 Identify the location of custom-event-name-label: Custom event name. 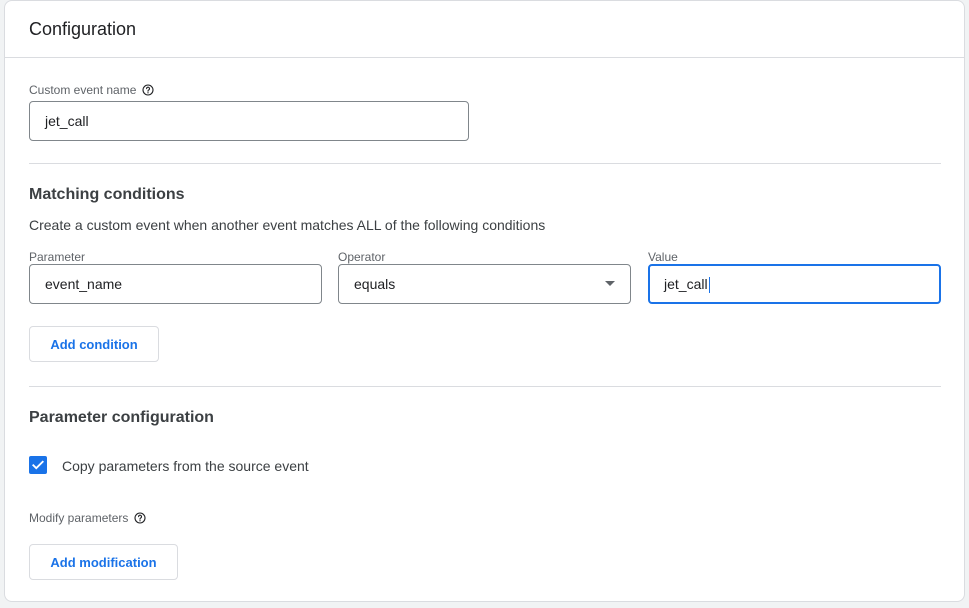
(91, 90).